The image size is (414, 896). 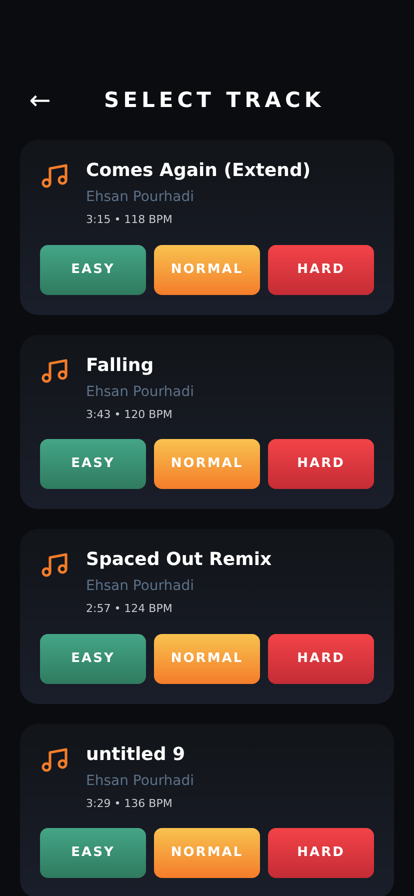 I want to click on track-meta: 2:57 • 124 BPM, so click(x=130, y=609).